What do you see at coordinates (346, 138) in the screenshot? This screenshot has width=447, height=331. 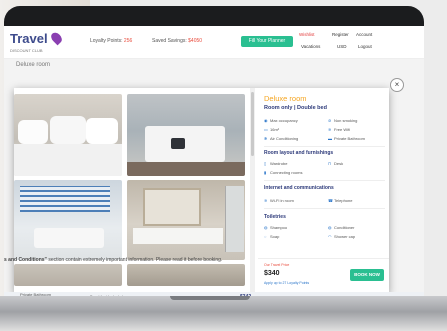 I see `amenity-private-bathroom: ▬ Private Bathroom` at bounding box center [346, 138].